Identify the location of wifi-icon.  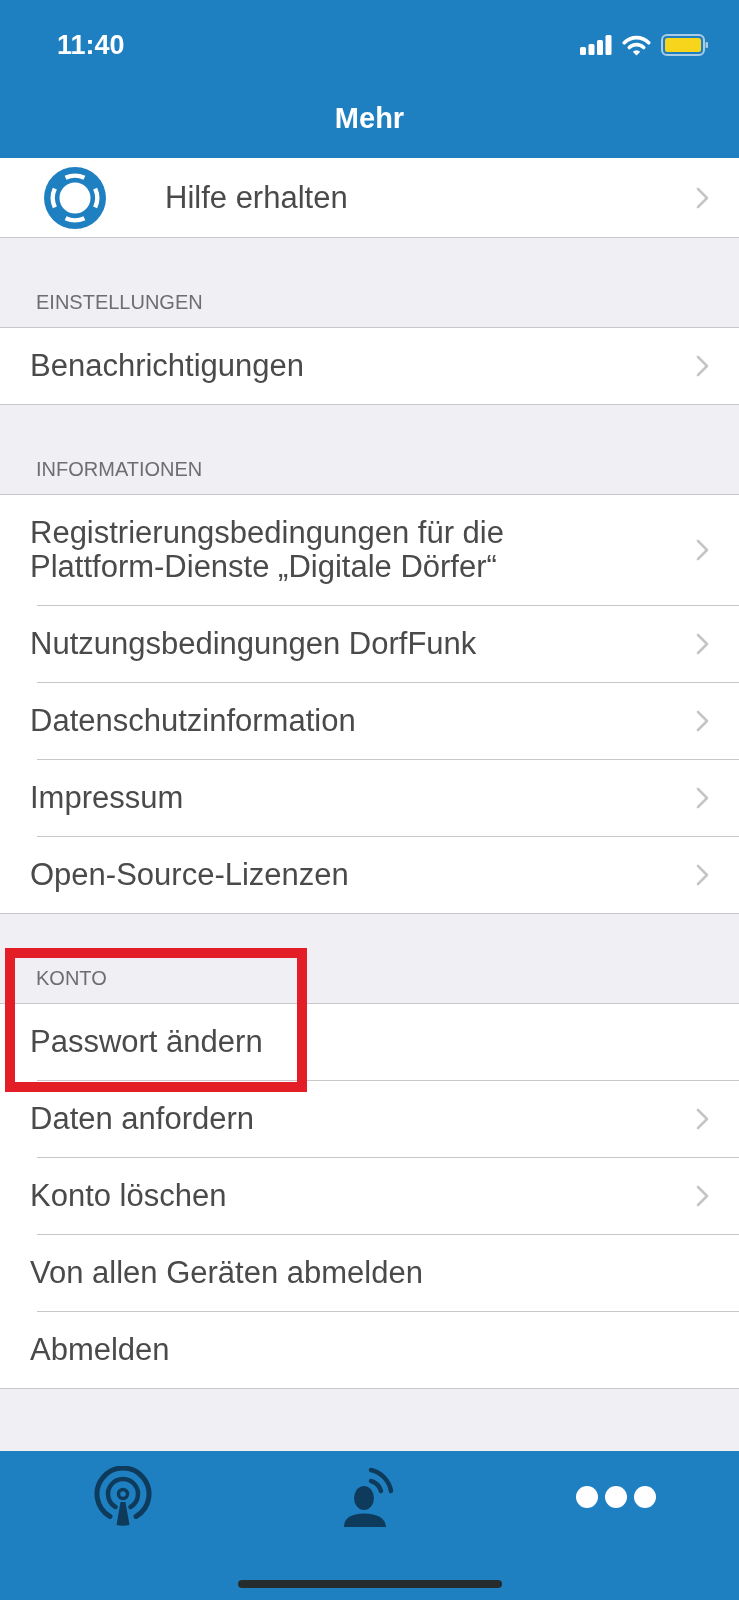
(636, 45).